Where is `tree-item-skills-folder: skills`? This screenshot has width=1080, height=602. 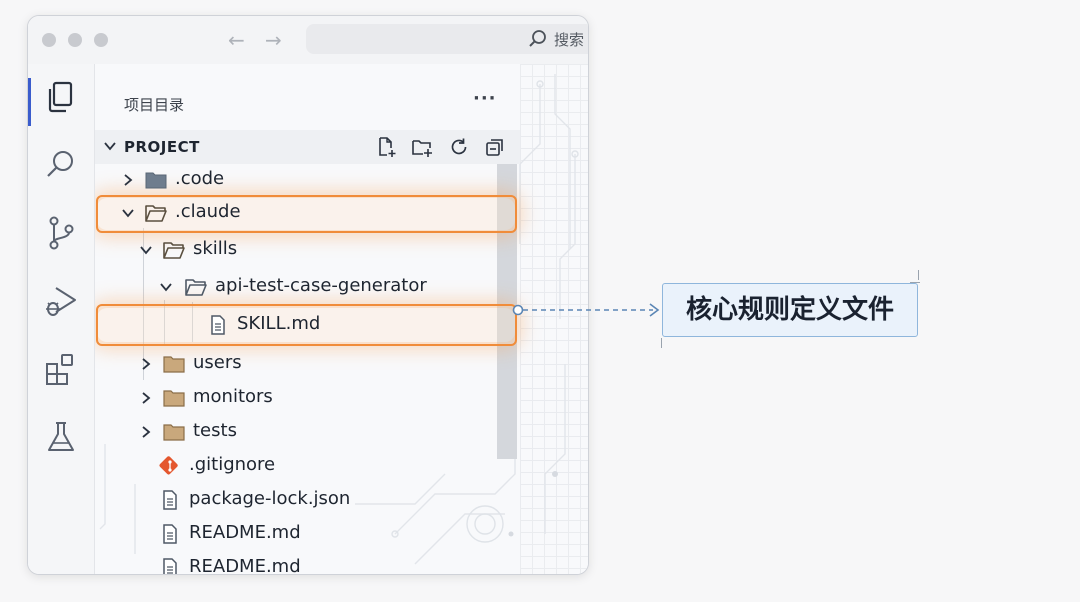
tree-item-skills-folder: skills is located at coordinates (305, 250).